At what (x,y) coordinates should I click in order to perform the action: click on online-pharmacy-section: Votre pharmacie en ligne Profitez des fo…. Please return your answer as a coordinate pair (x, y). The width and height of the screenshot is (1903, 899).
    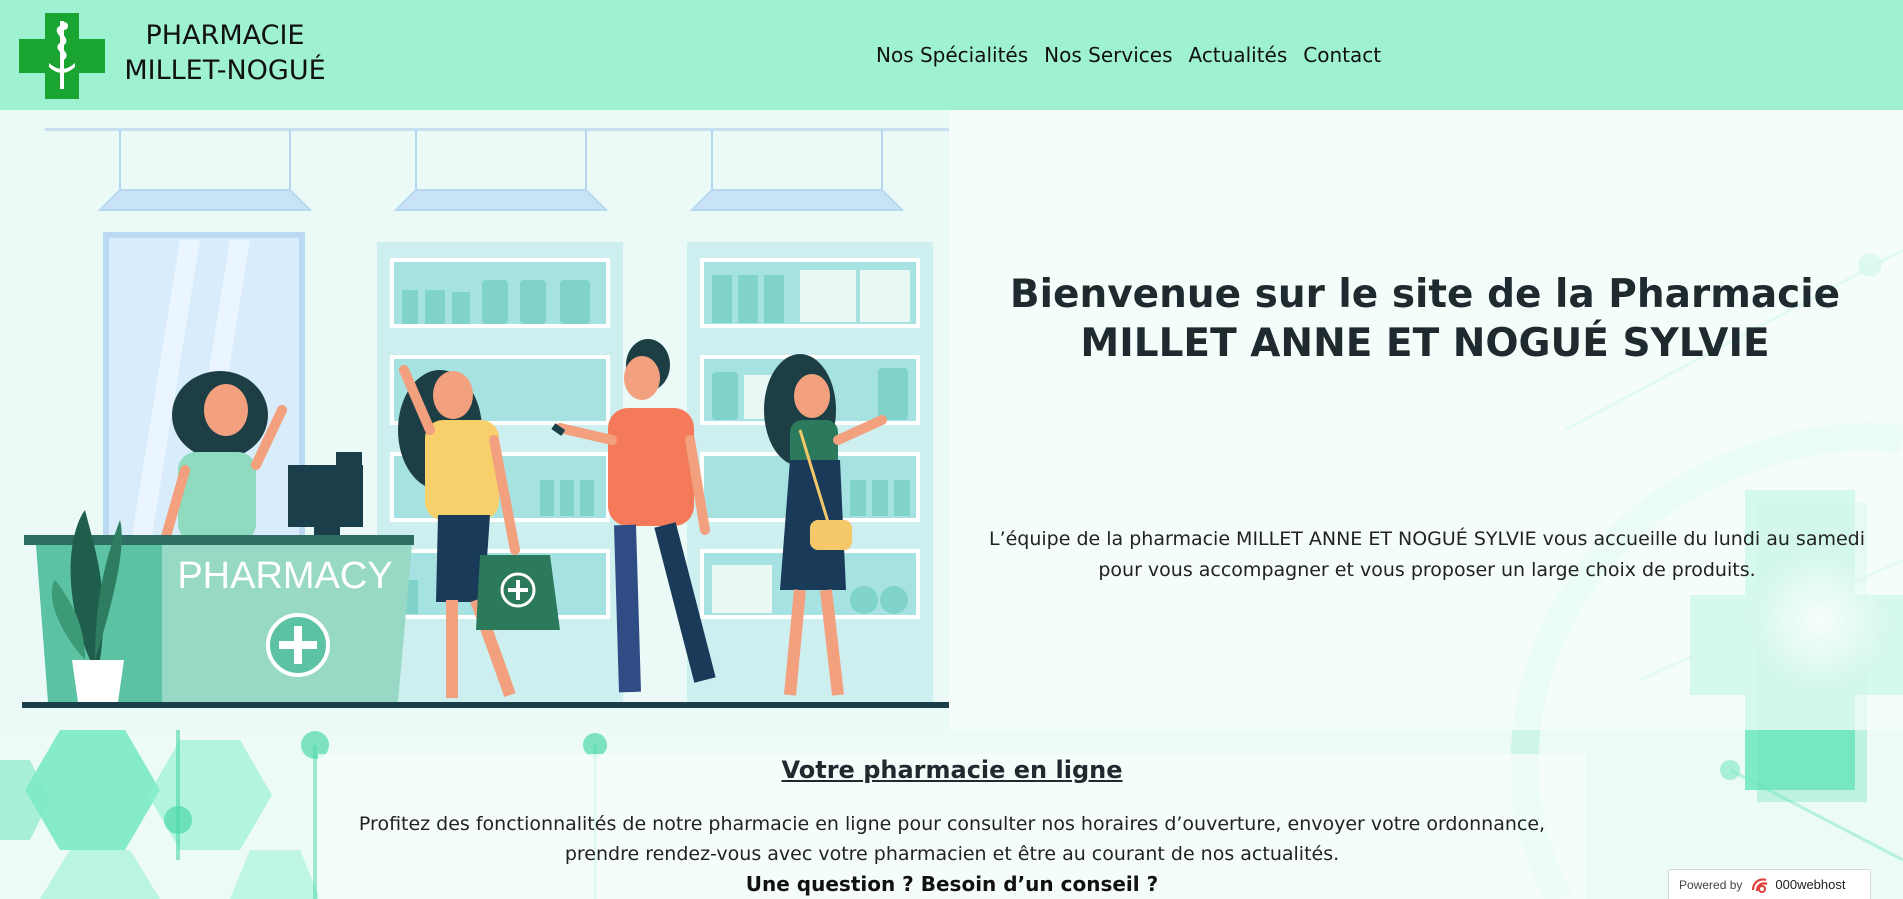
    Looking at the image, I should click on (952, 826).